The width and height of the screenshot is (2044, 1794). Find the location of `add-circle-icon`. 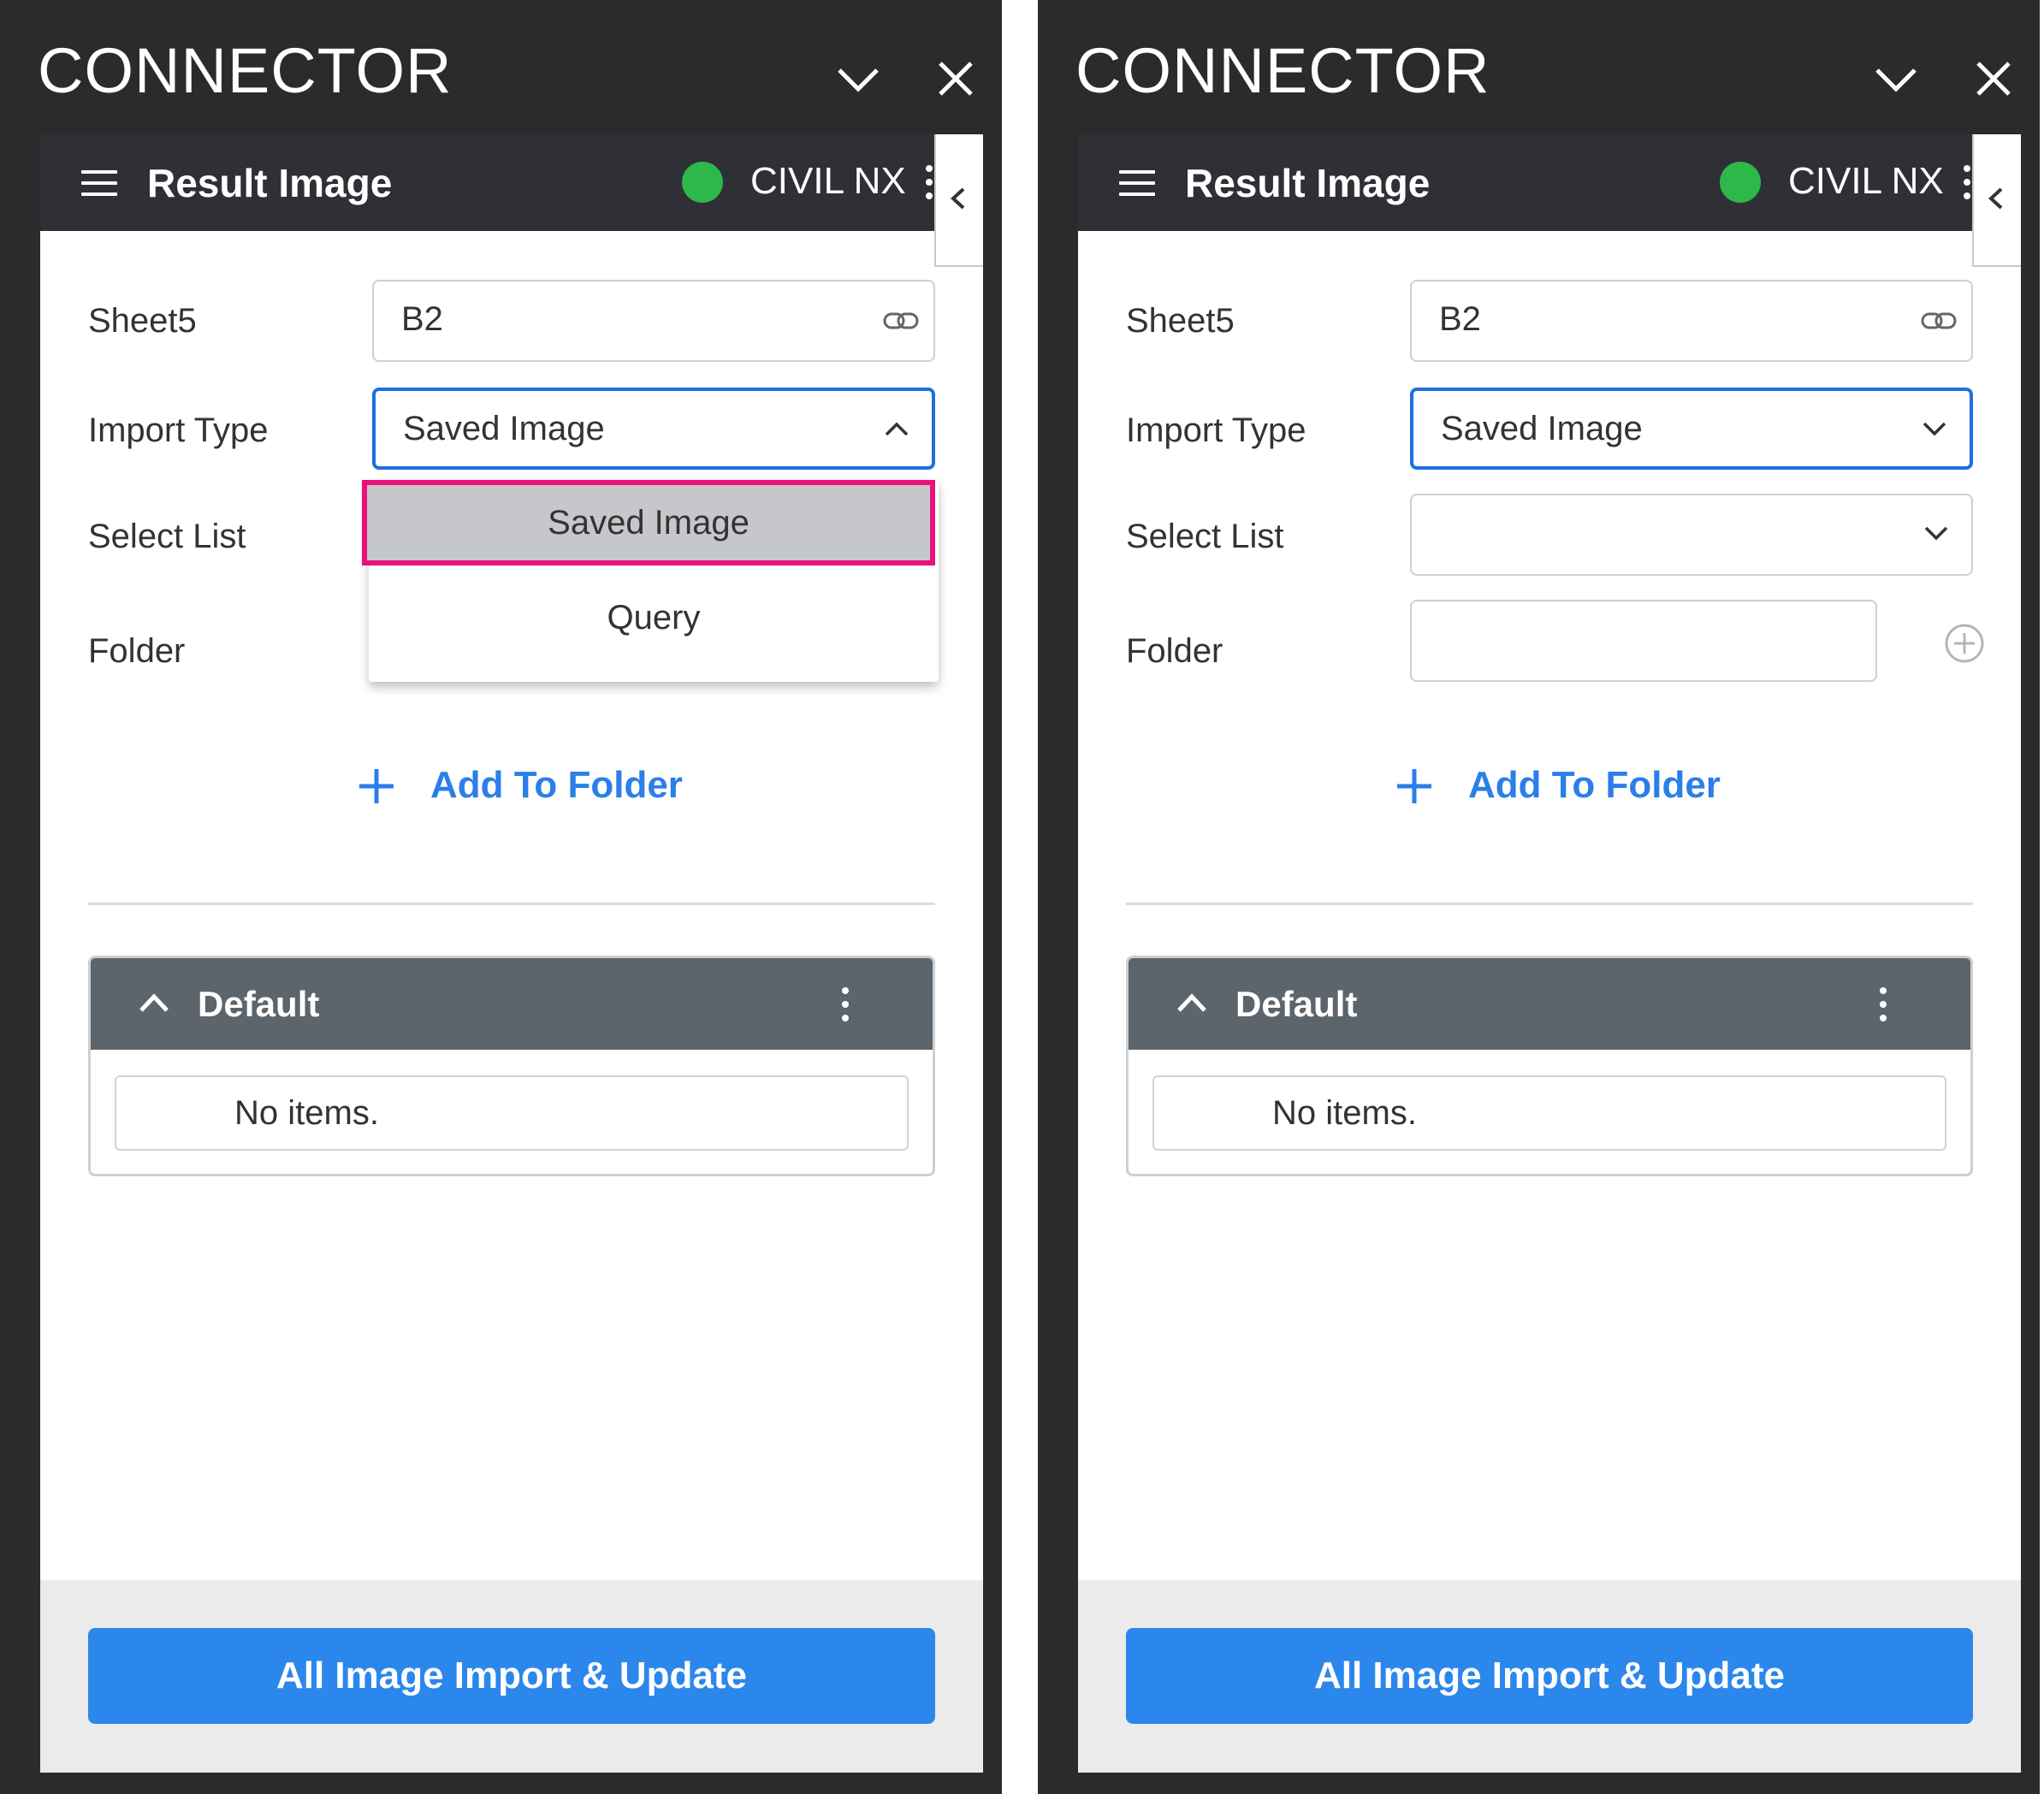

add-circle-icon is located at coordinates (1964, 643).